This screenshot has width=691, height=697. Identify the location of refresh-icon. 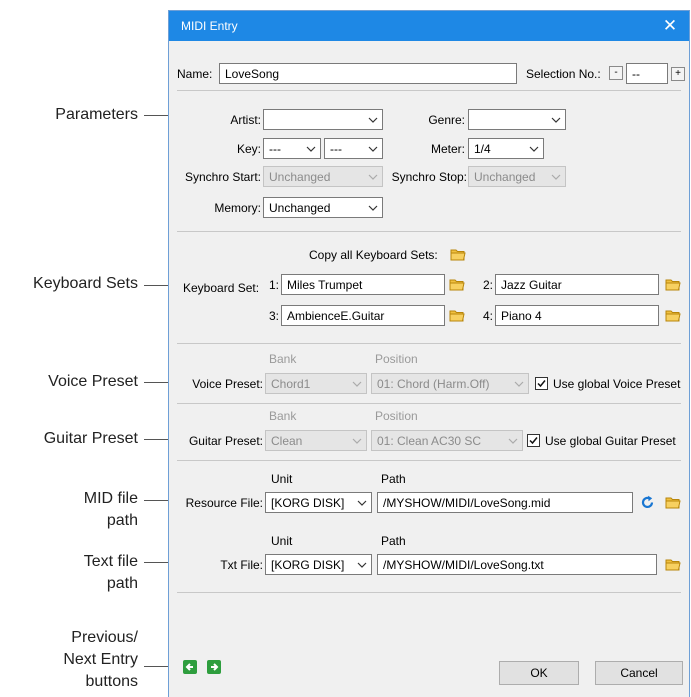
(647, 502).